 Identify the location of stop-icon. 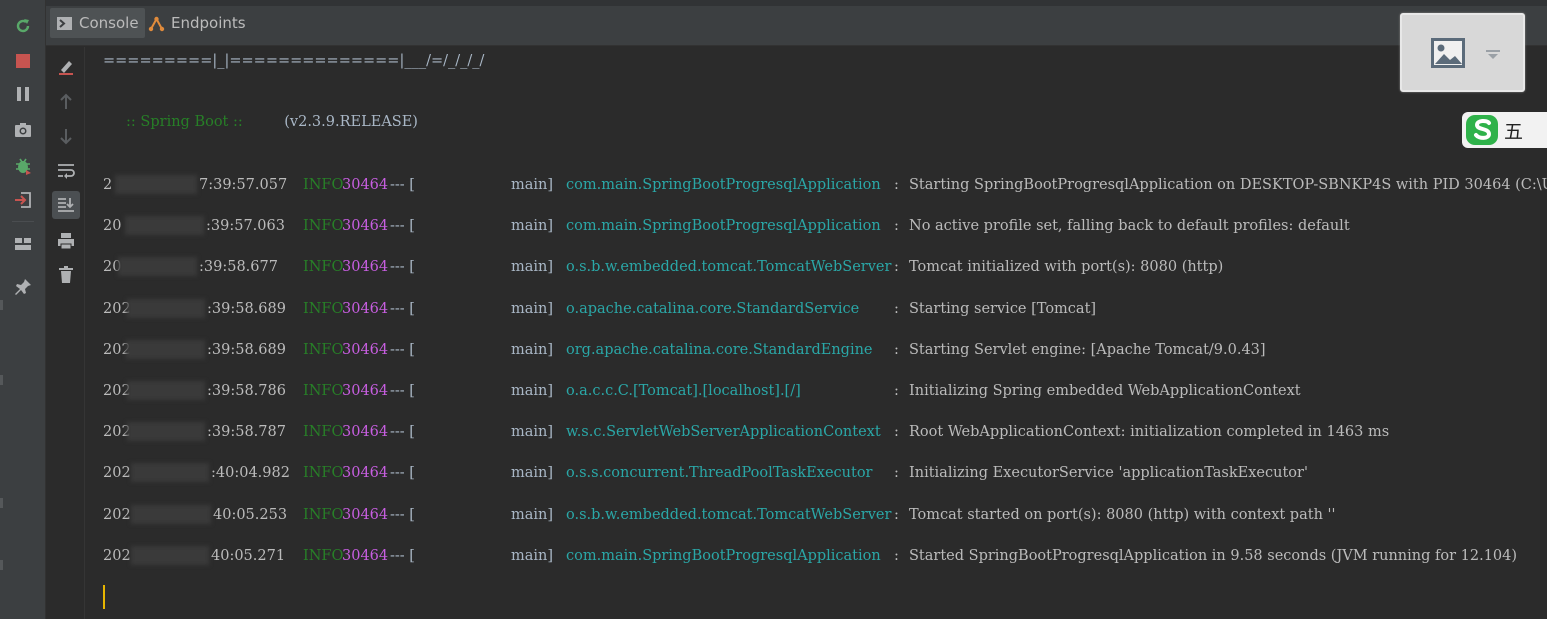
(23, 61).